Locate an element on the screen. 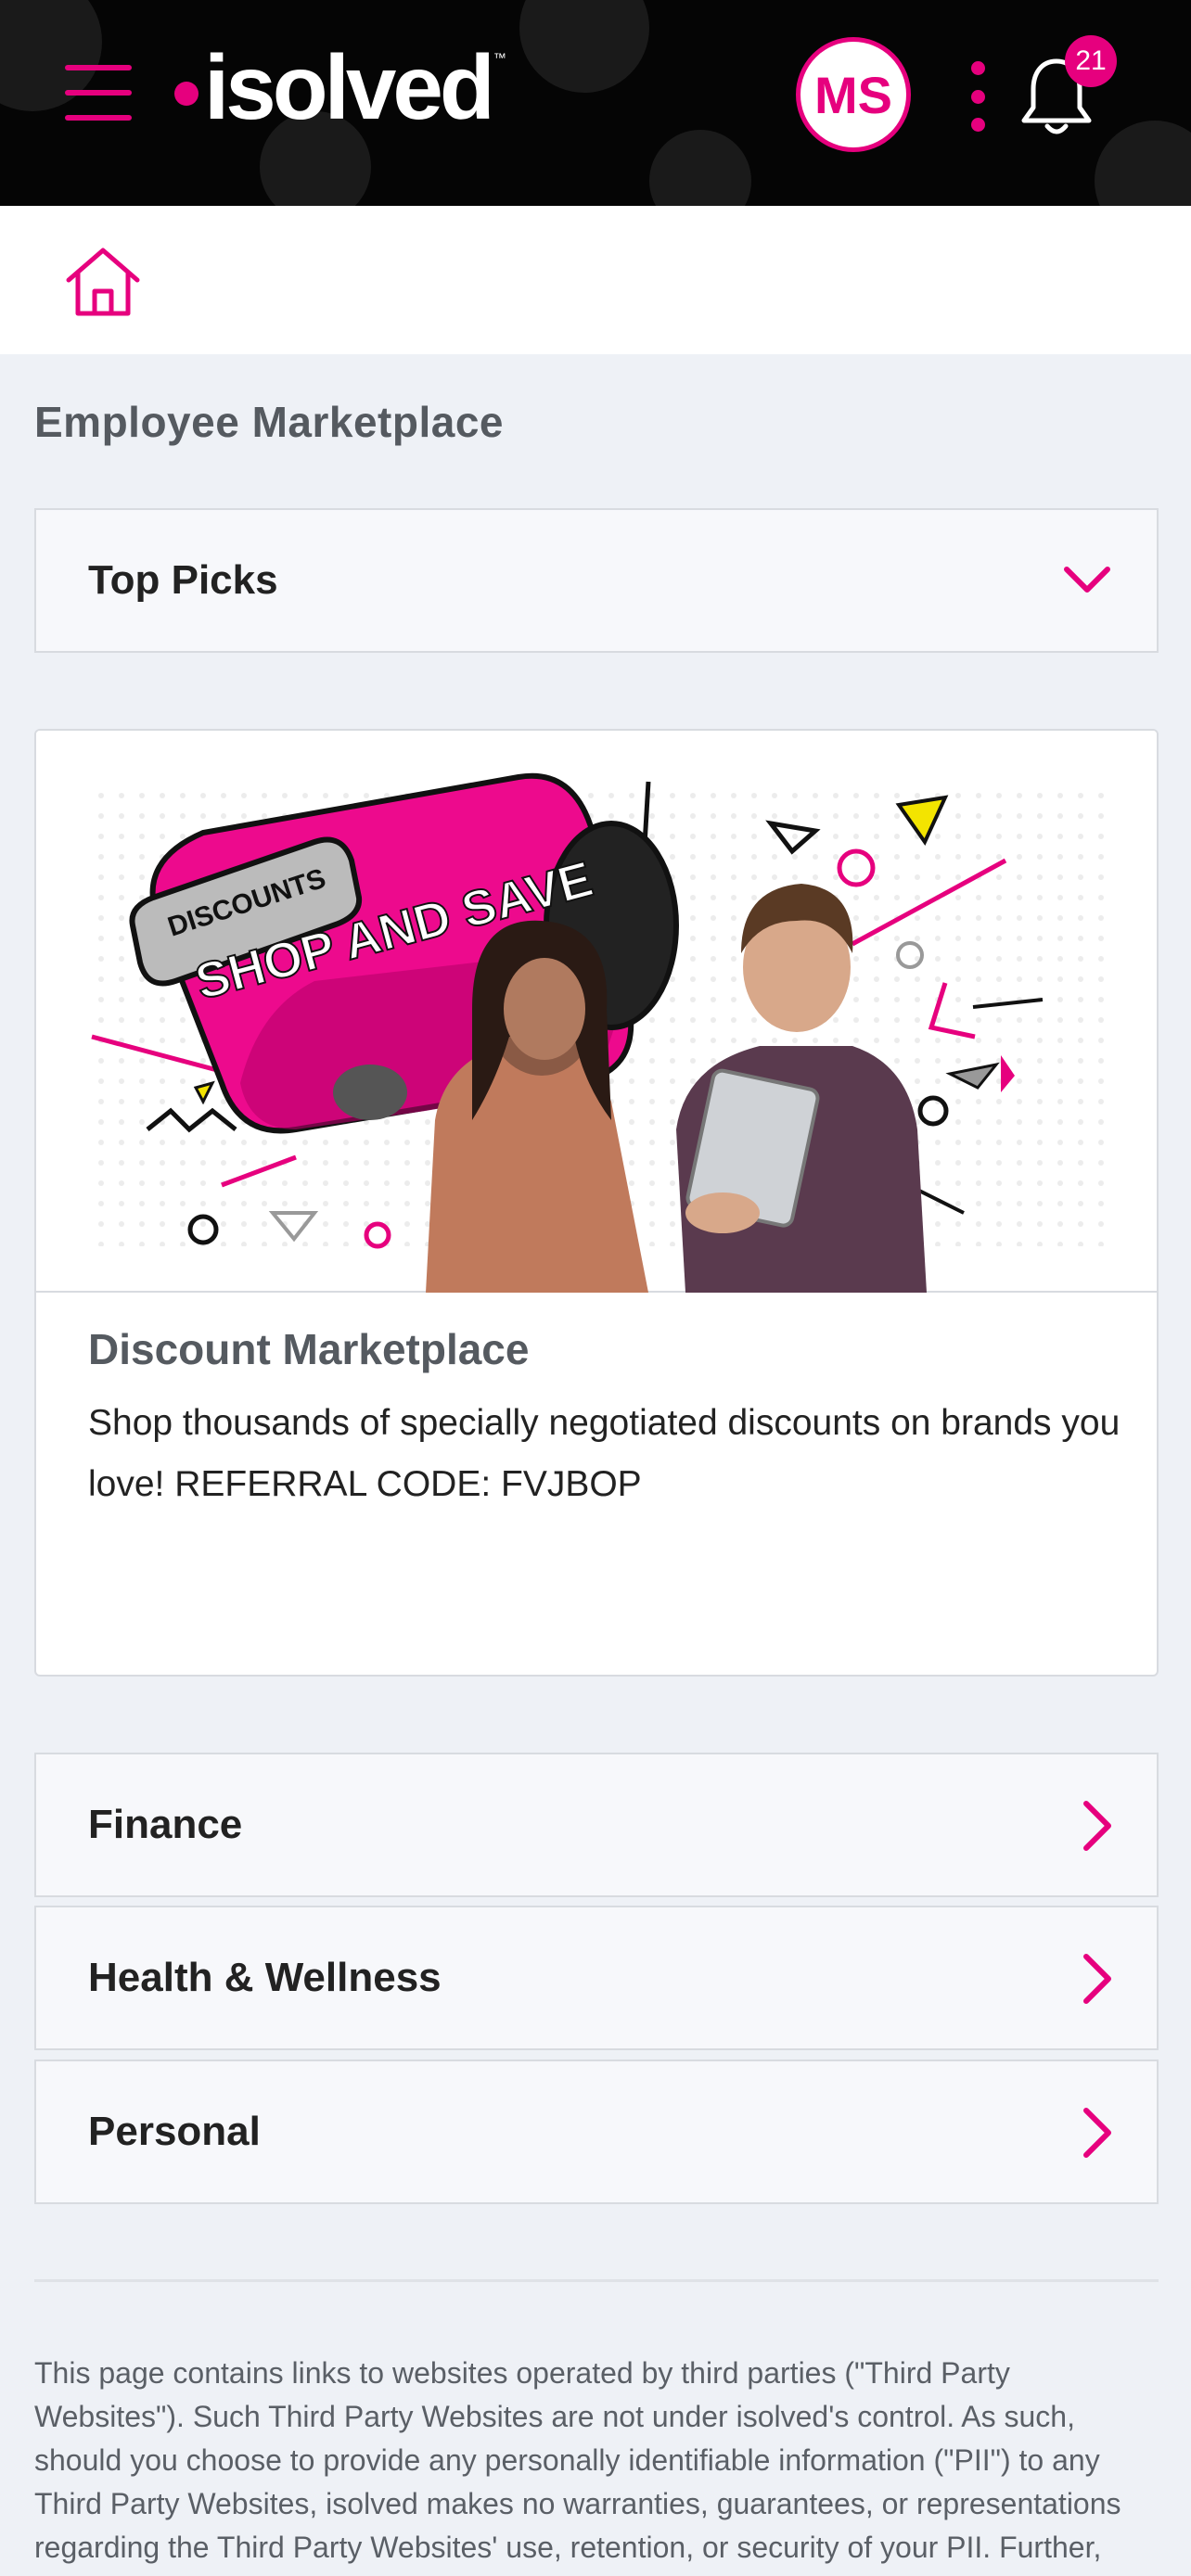 The image size is (1191, 2576). category-label: Finance is located at coordinates (165, 1825).